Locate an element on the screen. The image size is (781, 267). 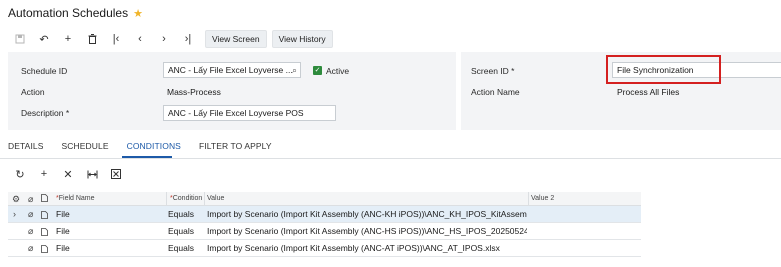
column-settings-icon: ⚙ is located at coordinates (16, 199).